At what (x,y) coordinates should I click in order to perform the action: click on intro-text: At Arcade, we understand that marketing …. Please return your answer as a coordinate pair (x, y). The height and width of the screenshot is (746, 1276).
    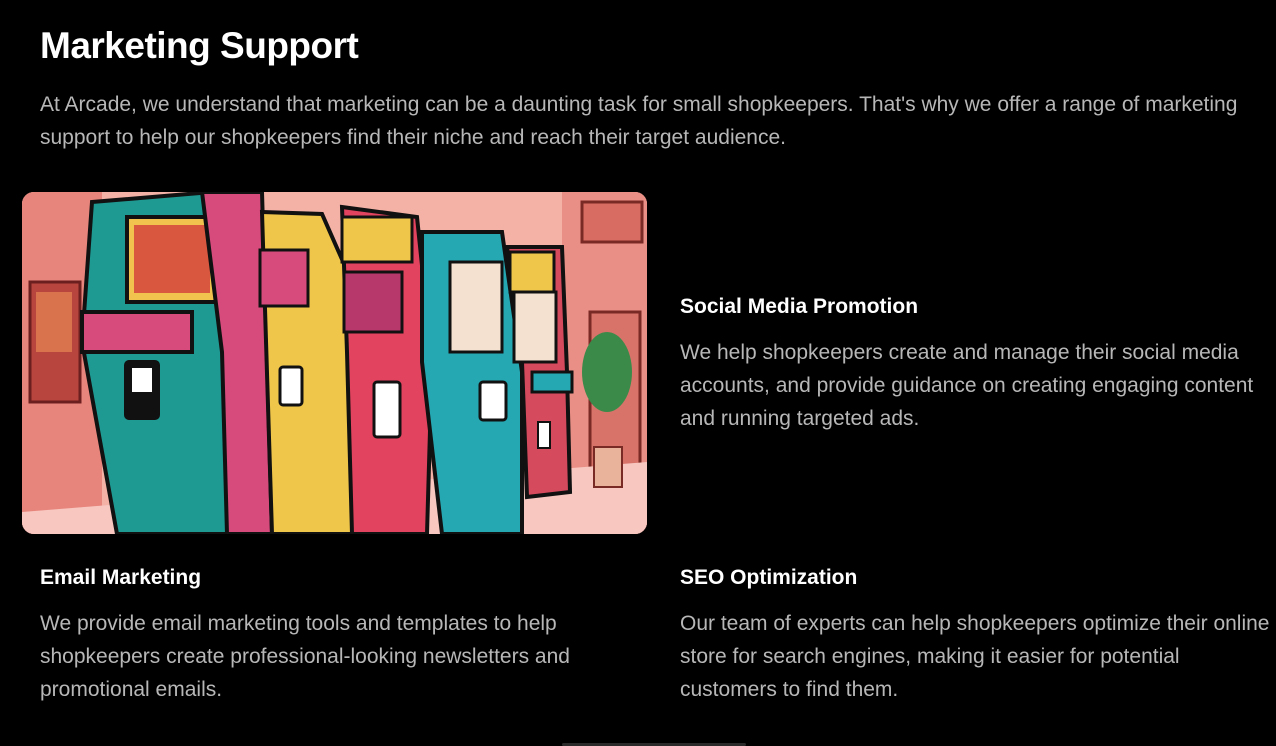
    Looking at the image, I should click on (639, 121).